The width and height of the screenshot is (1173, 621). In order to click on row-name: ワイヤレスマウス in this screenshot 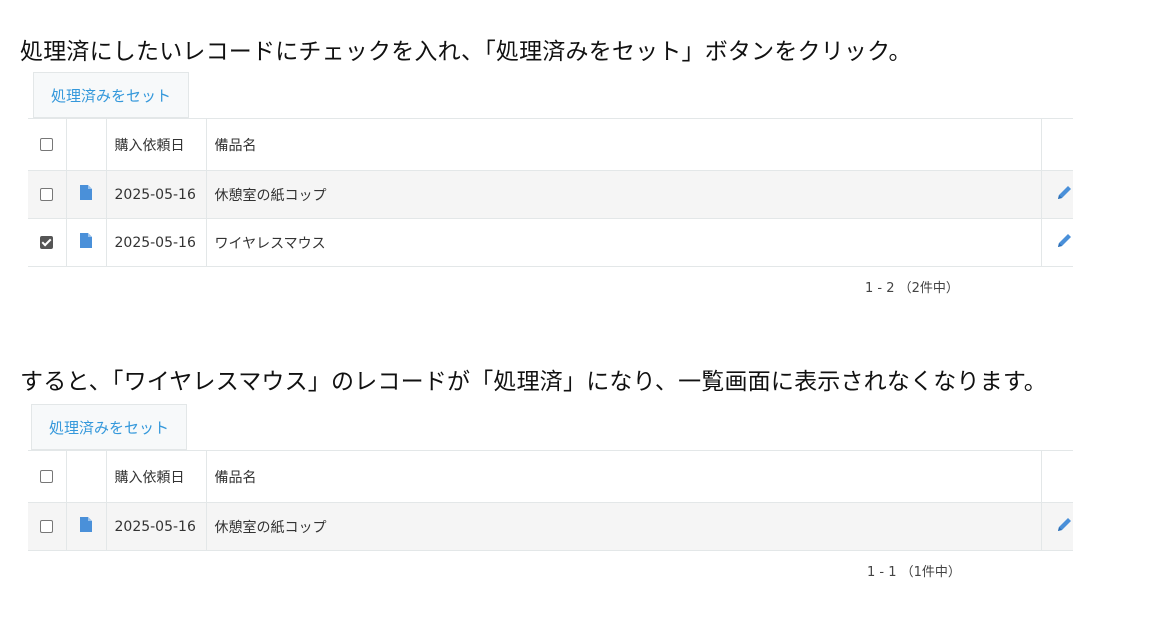, I will do `click(624, 242)`.